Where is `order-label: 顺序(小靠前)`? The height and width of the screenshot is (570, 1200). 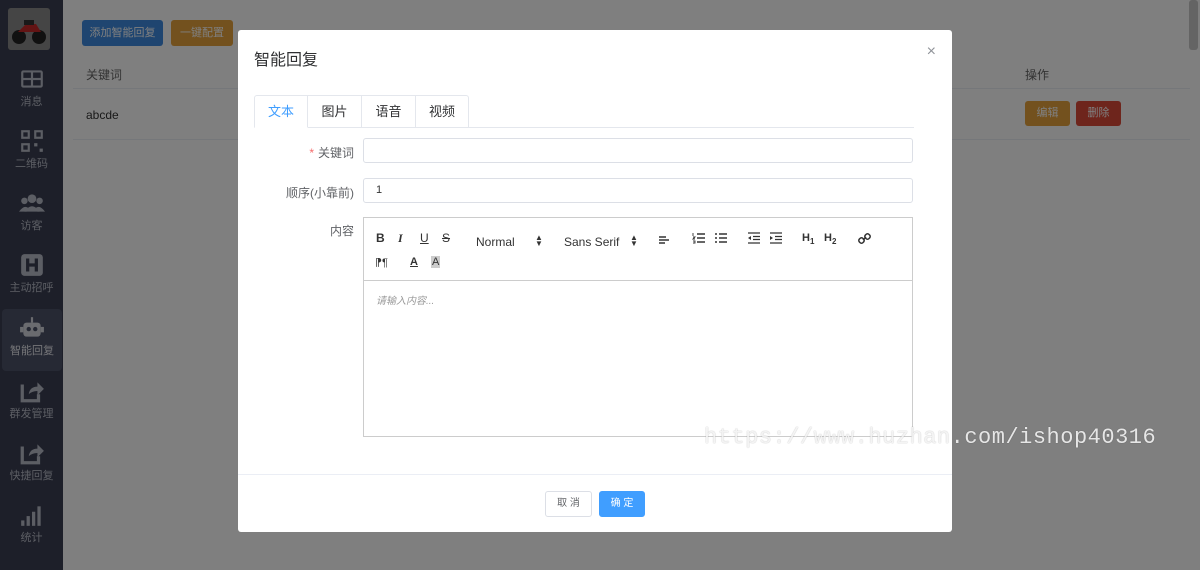
order-label: 顺序(小靠前) is located at coordinates (320, 193).